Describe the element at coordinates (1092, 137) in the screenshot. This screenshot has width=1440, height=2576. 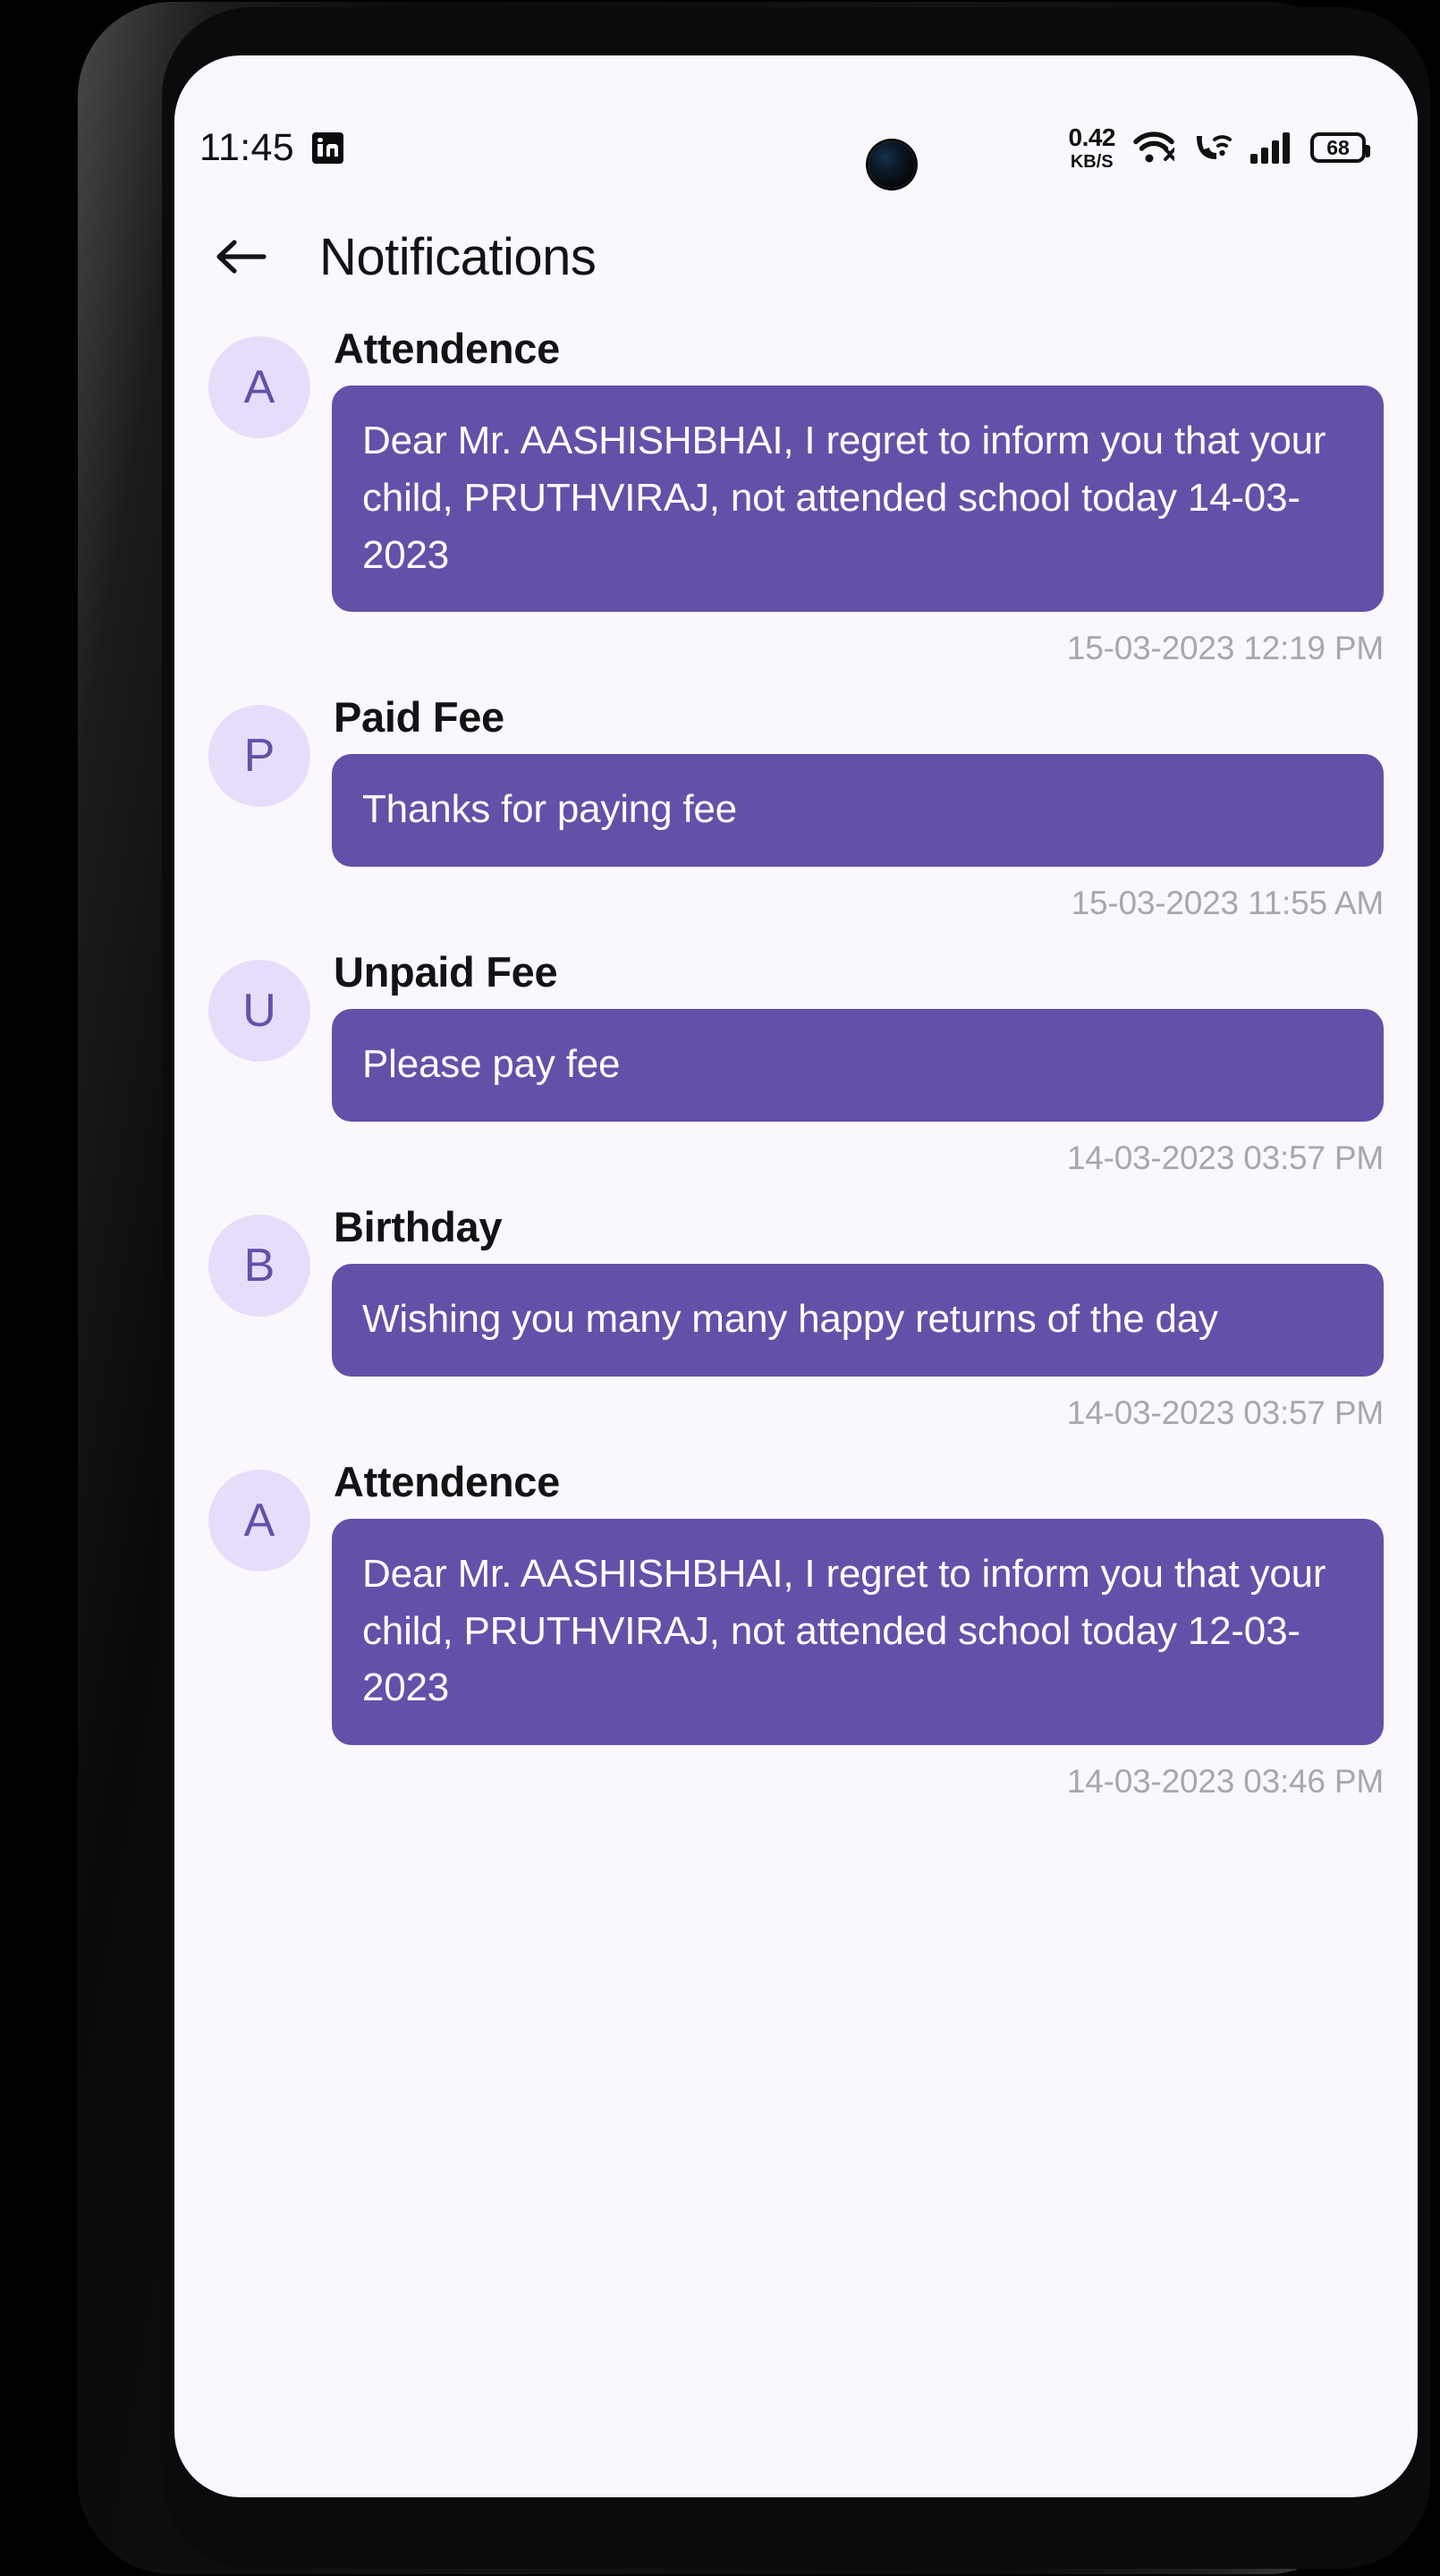
I see `network-speed-value: 0.42` at that location.